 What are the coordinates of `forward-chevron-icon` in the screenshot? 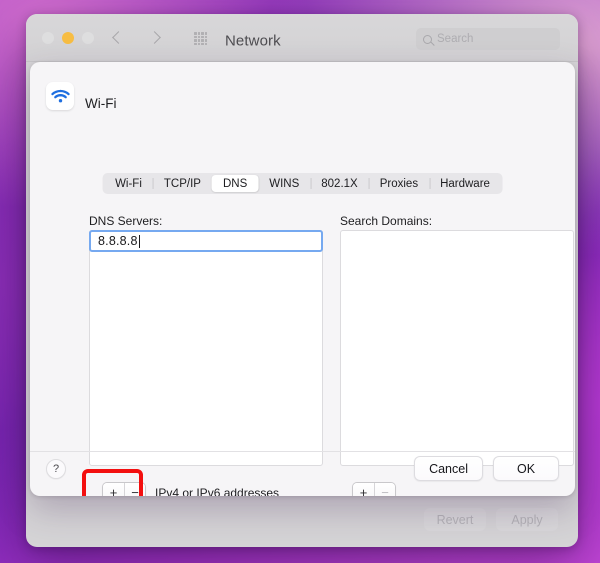 It's located at (154, 38).